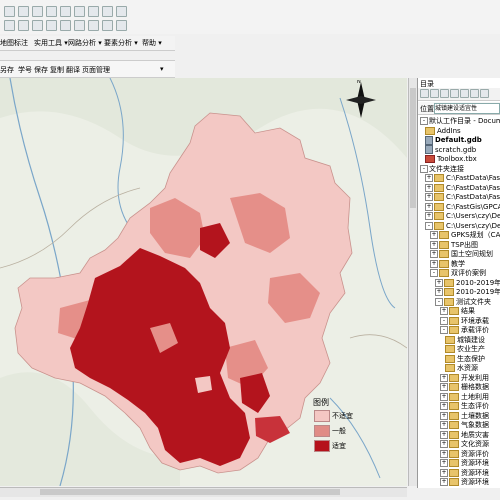  Describe the element at coordinates (462, 207) in the screenshot. I see `tree-item: + C:\FastGis\GPCADIC` at that location.